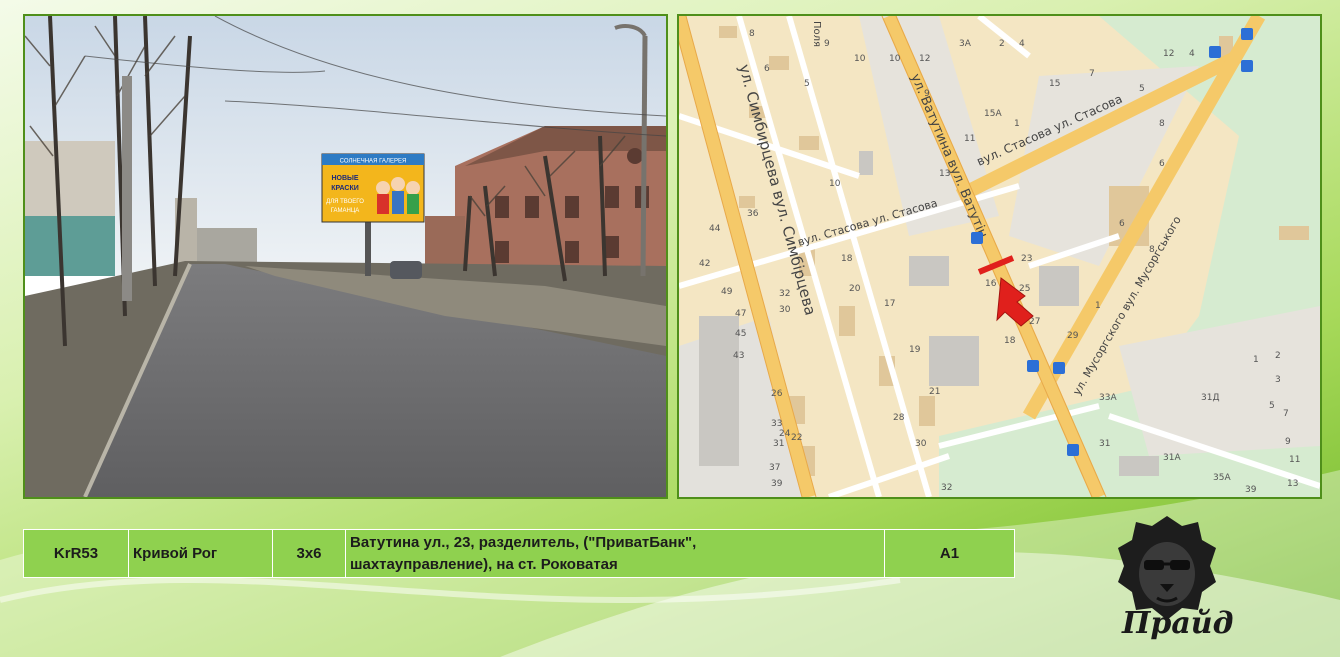 Image resolution: width=1340 pixels, height=657 pixels. Describe the element at coordinates (1108, 398) in the screenshot. I see `map-house-number: 33А` at that location.